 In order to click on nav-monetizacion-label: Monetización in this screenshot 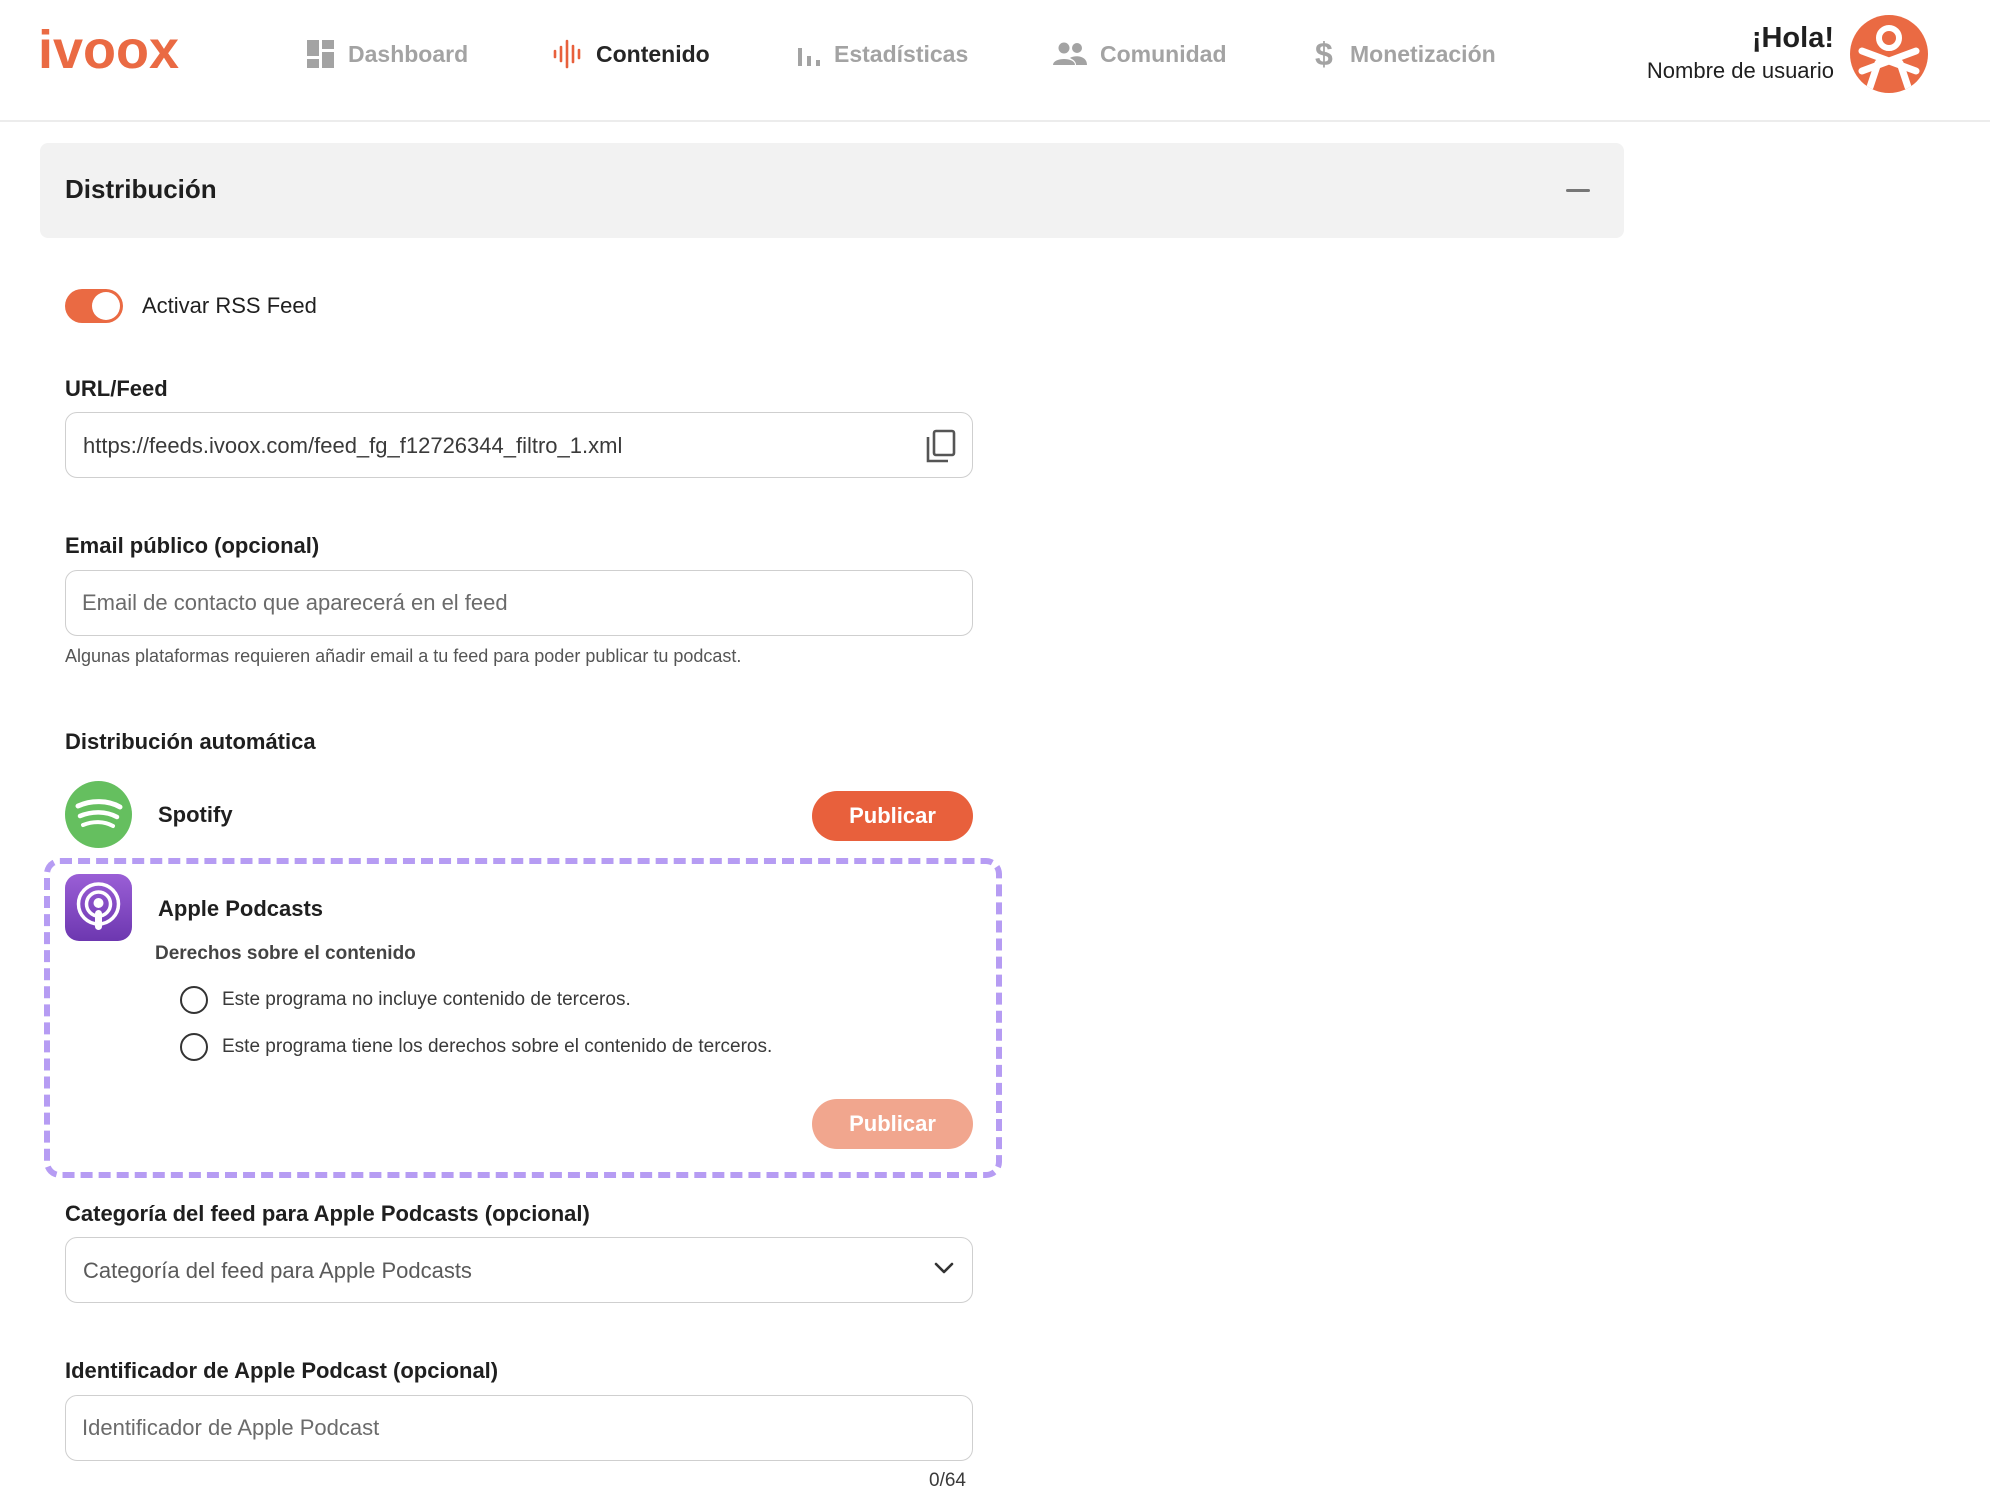, I will do `click(1423, 53)`.